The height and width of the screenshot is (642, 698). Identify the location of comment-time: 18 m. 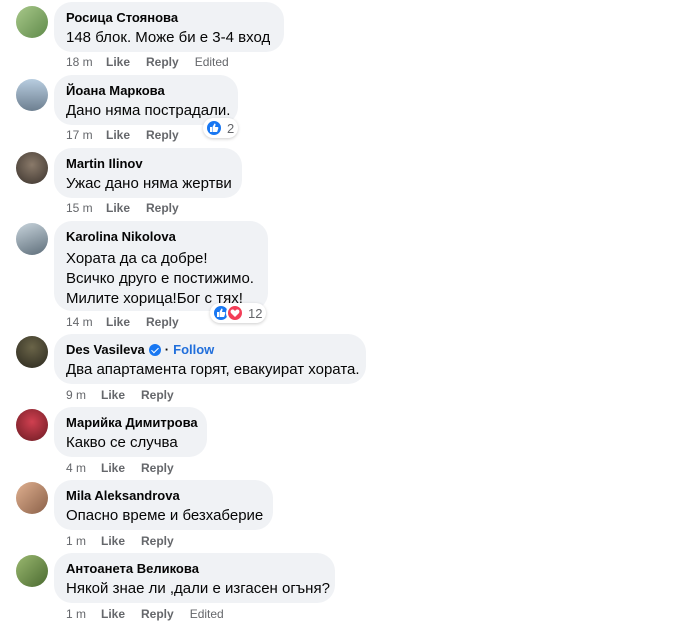
(86, 62).